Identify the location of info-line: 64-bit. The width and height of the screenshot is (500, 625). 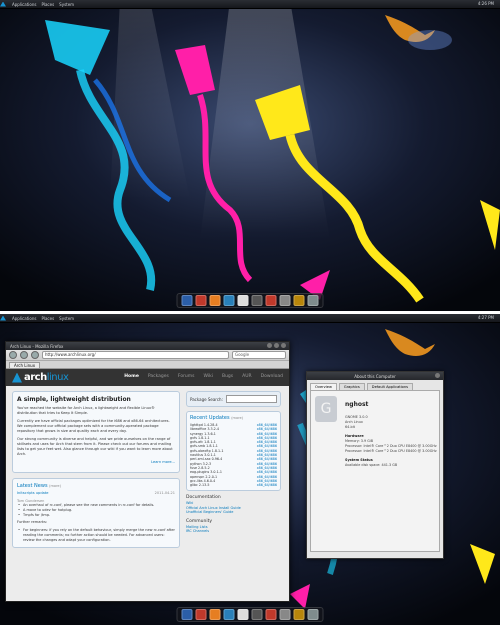
(350, 427).